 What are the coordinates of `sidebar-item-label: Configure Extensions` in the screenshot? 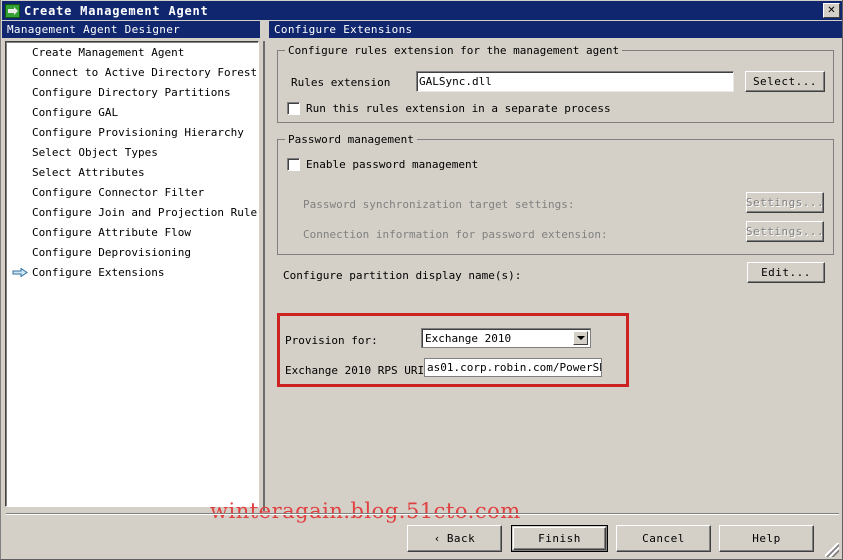 It's located at (98, 272).